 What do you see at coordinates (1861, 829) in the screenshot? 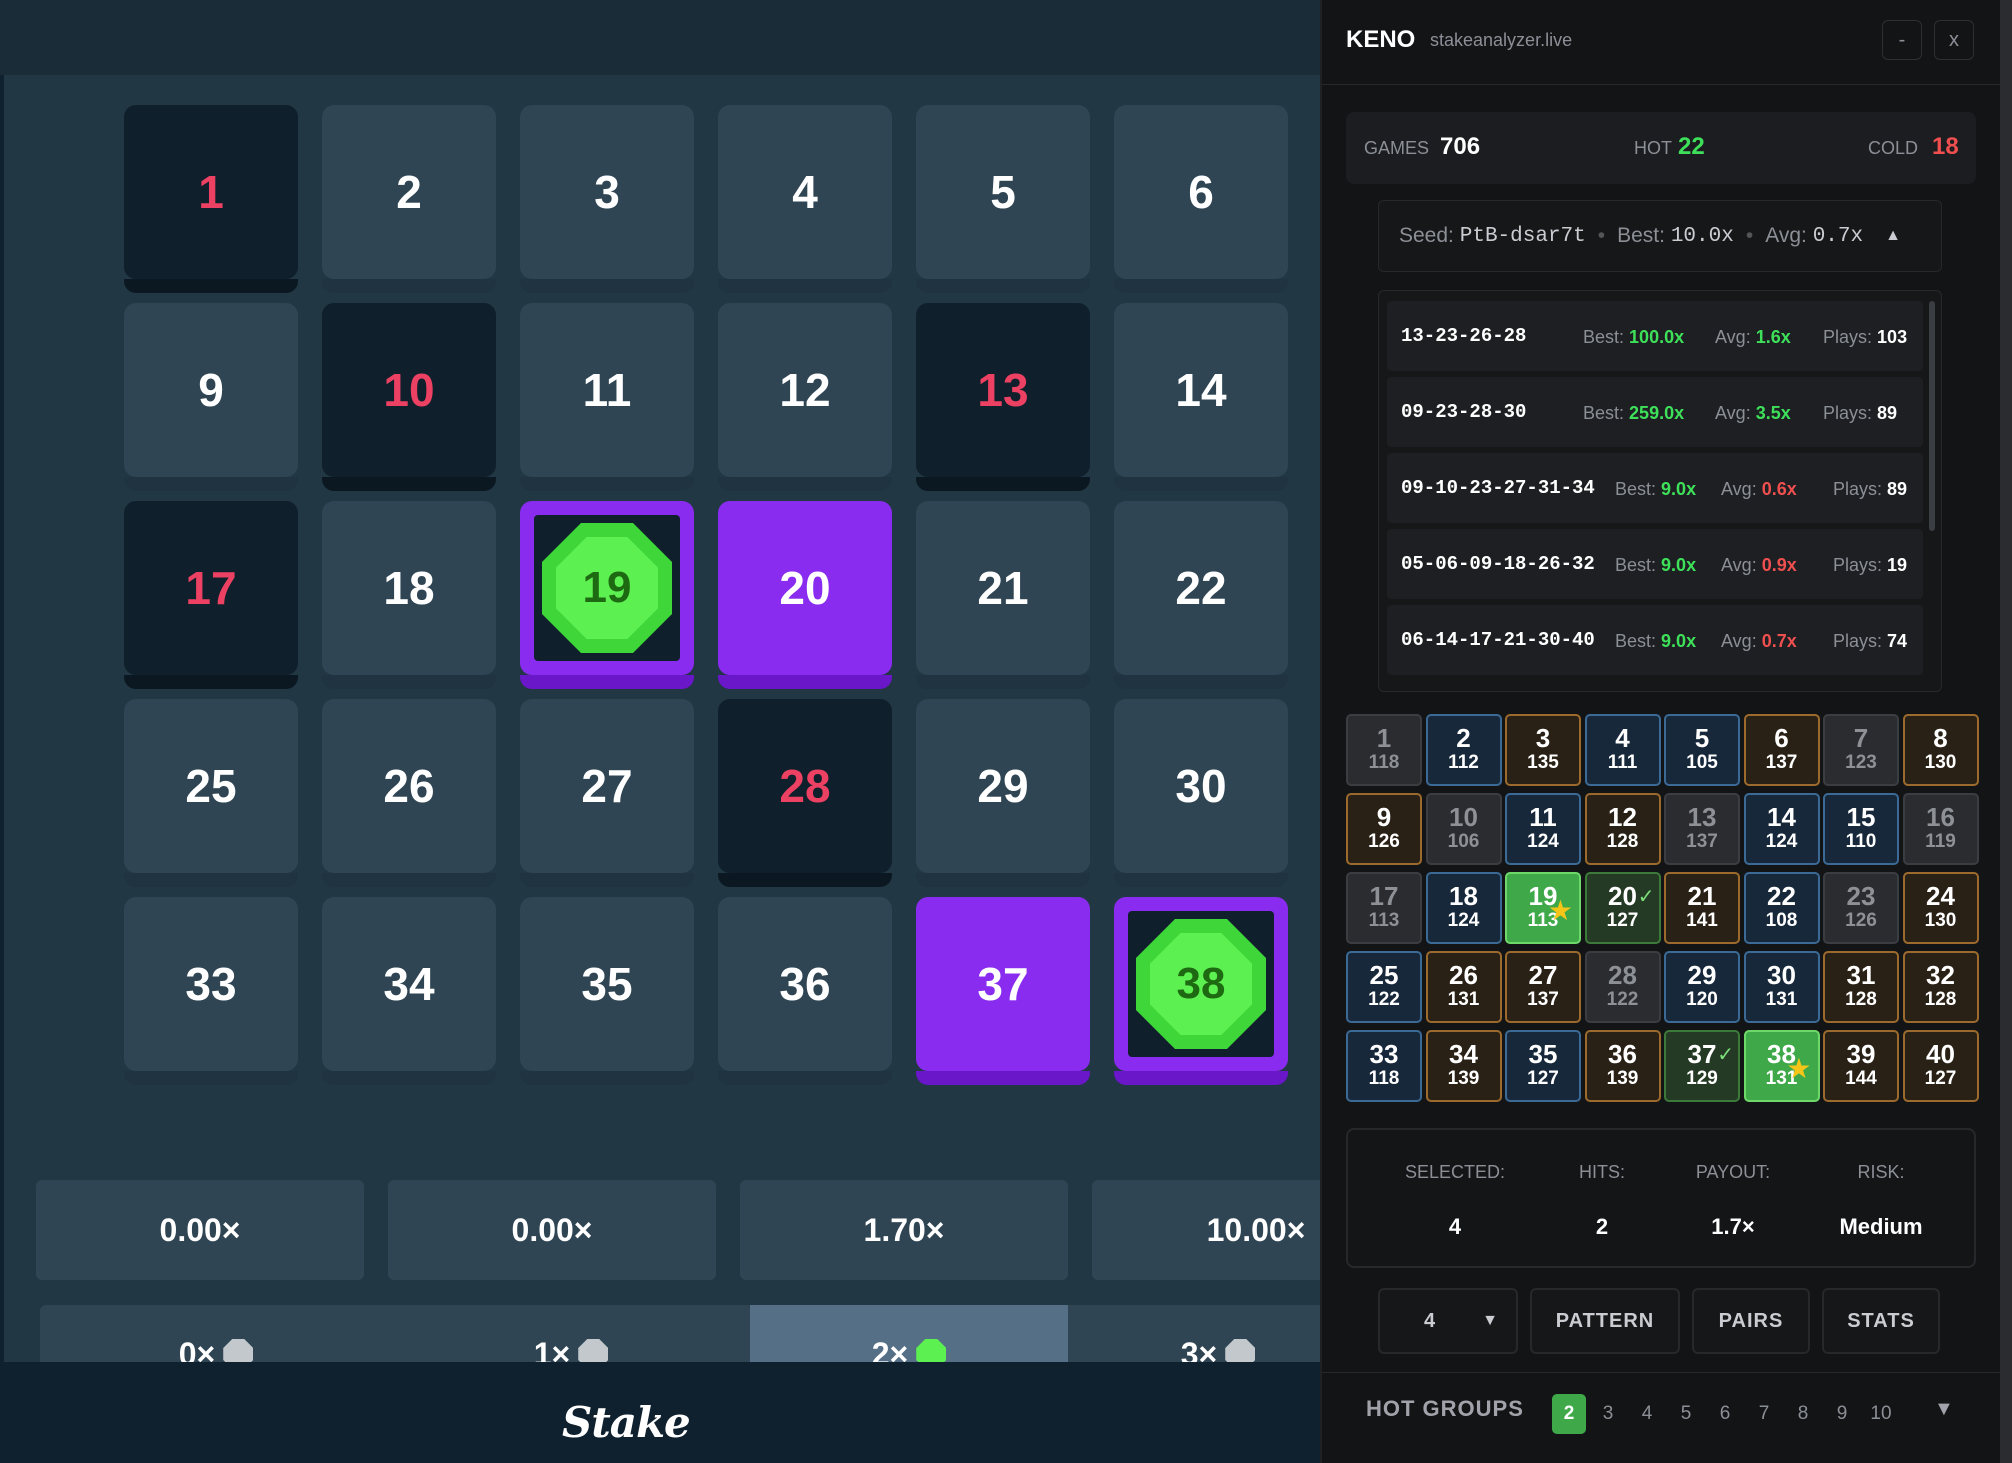
I see `heat-cell-15: 15 110` at bounding box center [1861, 829].